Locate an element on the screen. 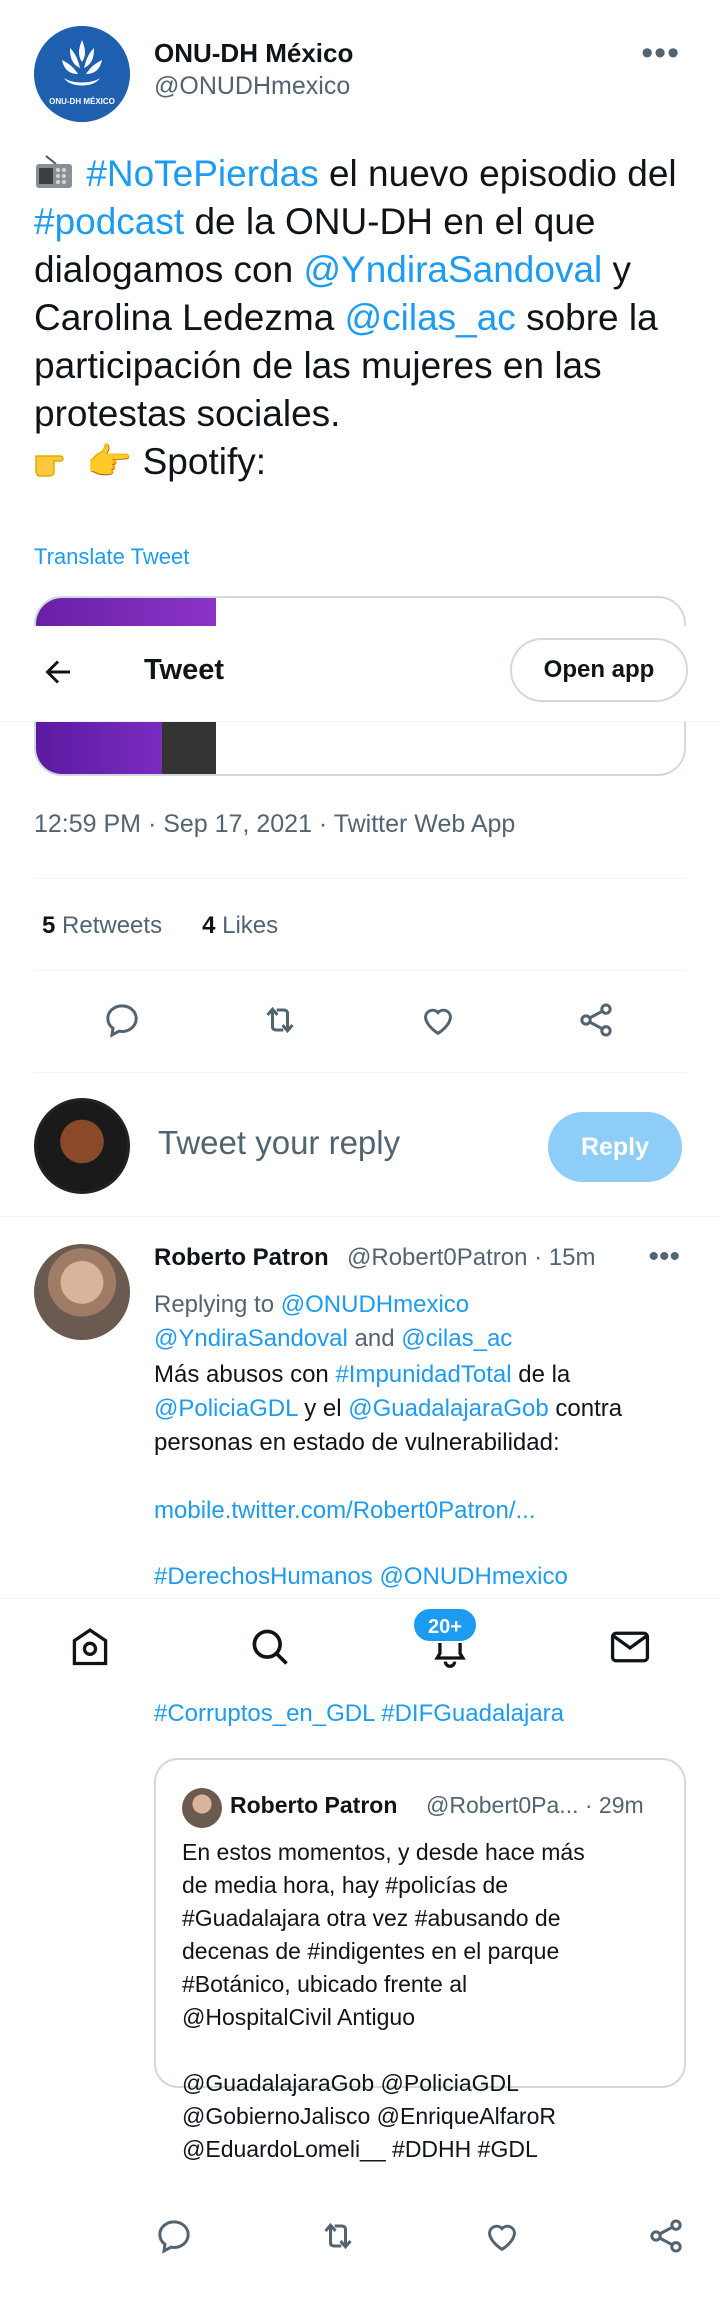 Image resolution: width=720 pixels, height=2320 pixels. author-name: ONU-DH México is located at coordinates (253, 53).